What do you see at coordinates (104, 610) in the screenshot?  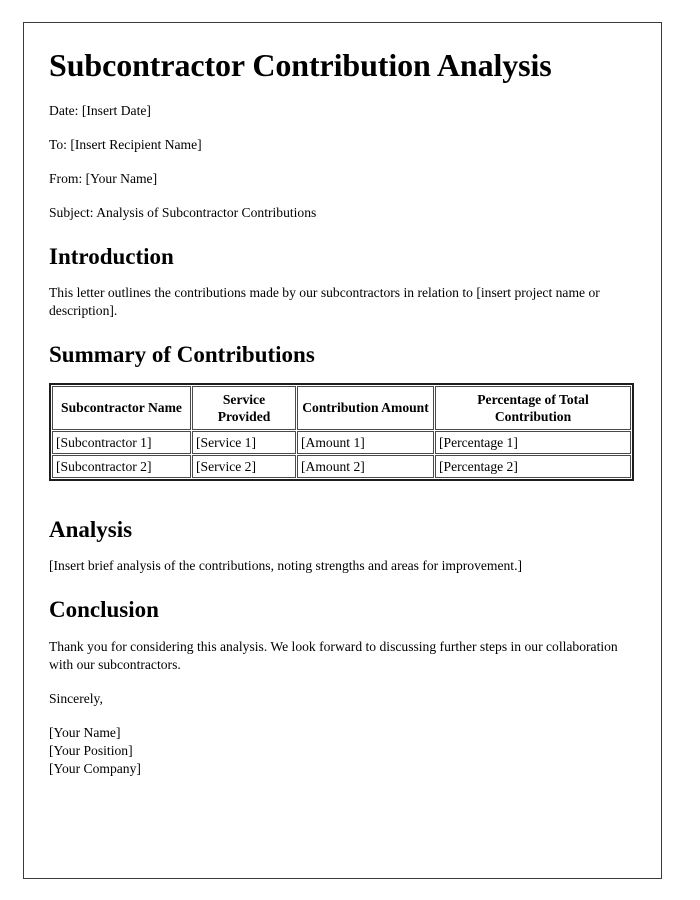 I see `section-heading-conclusion: Conclusion` at bounding box center [104, 610].